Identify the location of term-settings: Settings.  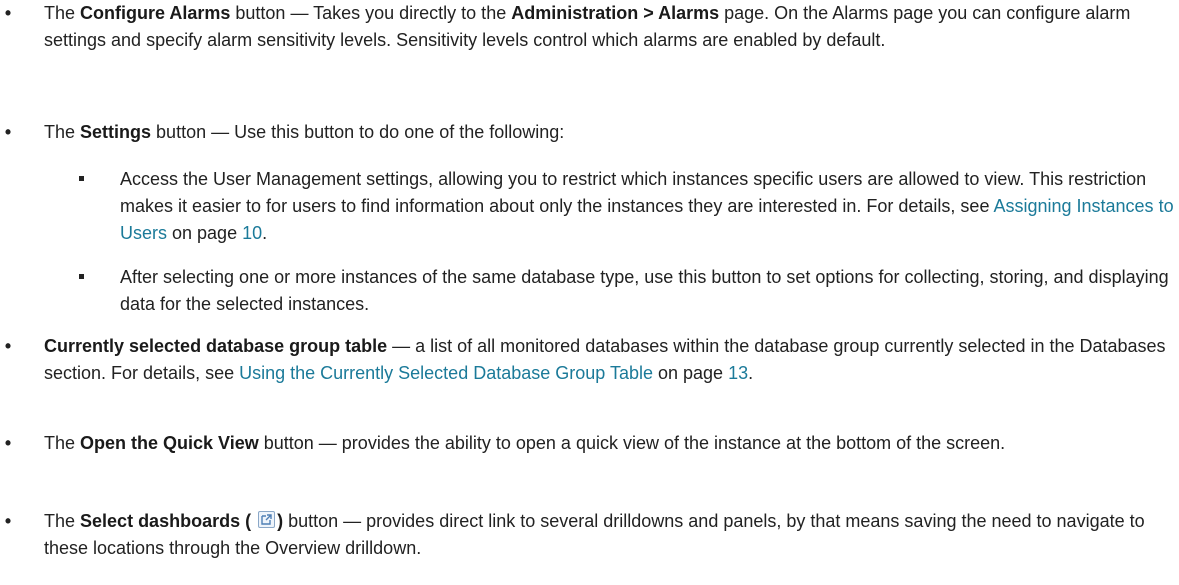
(116, 132).